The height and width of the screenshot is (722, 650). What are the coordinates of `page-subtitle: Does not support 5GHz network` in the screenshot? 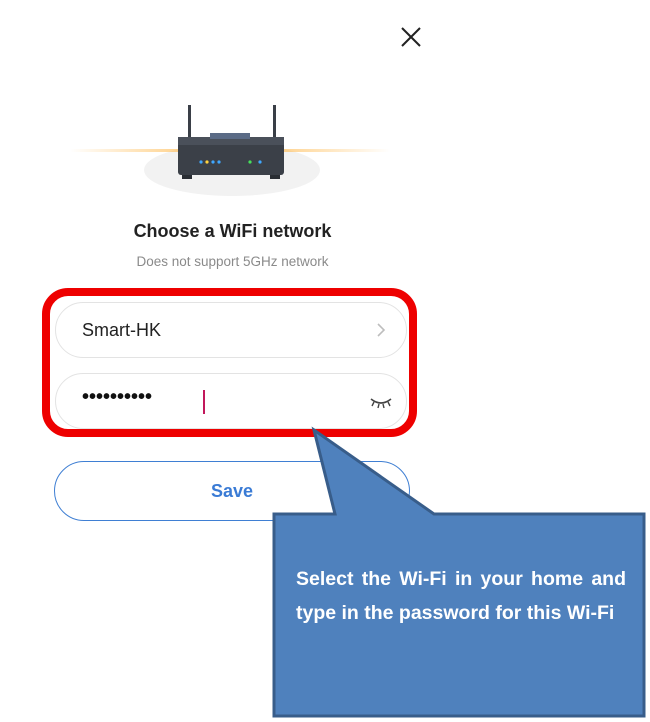 It's located at (232, 261).